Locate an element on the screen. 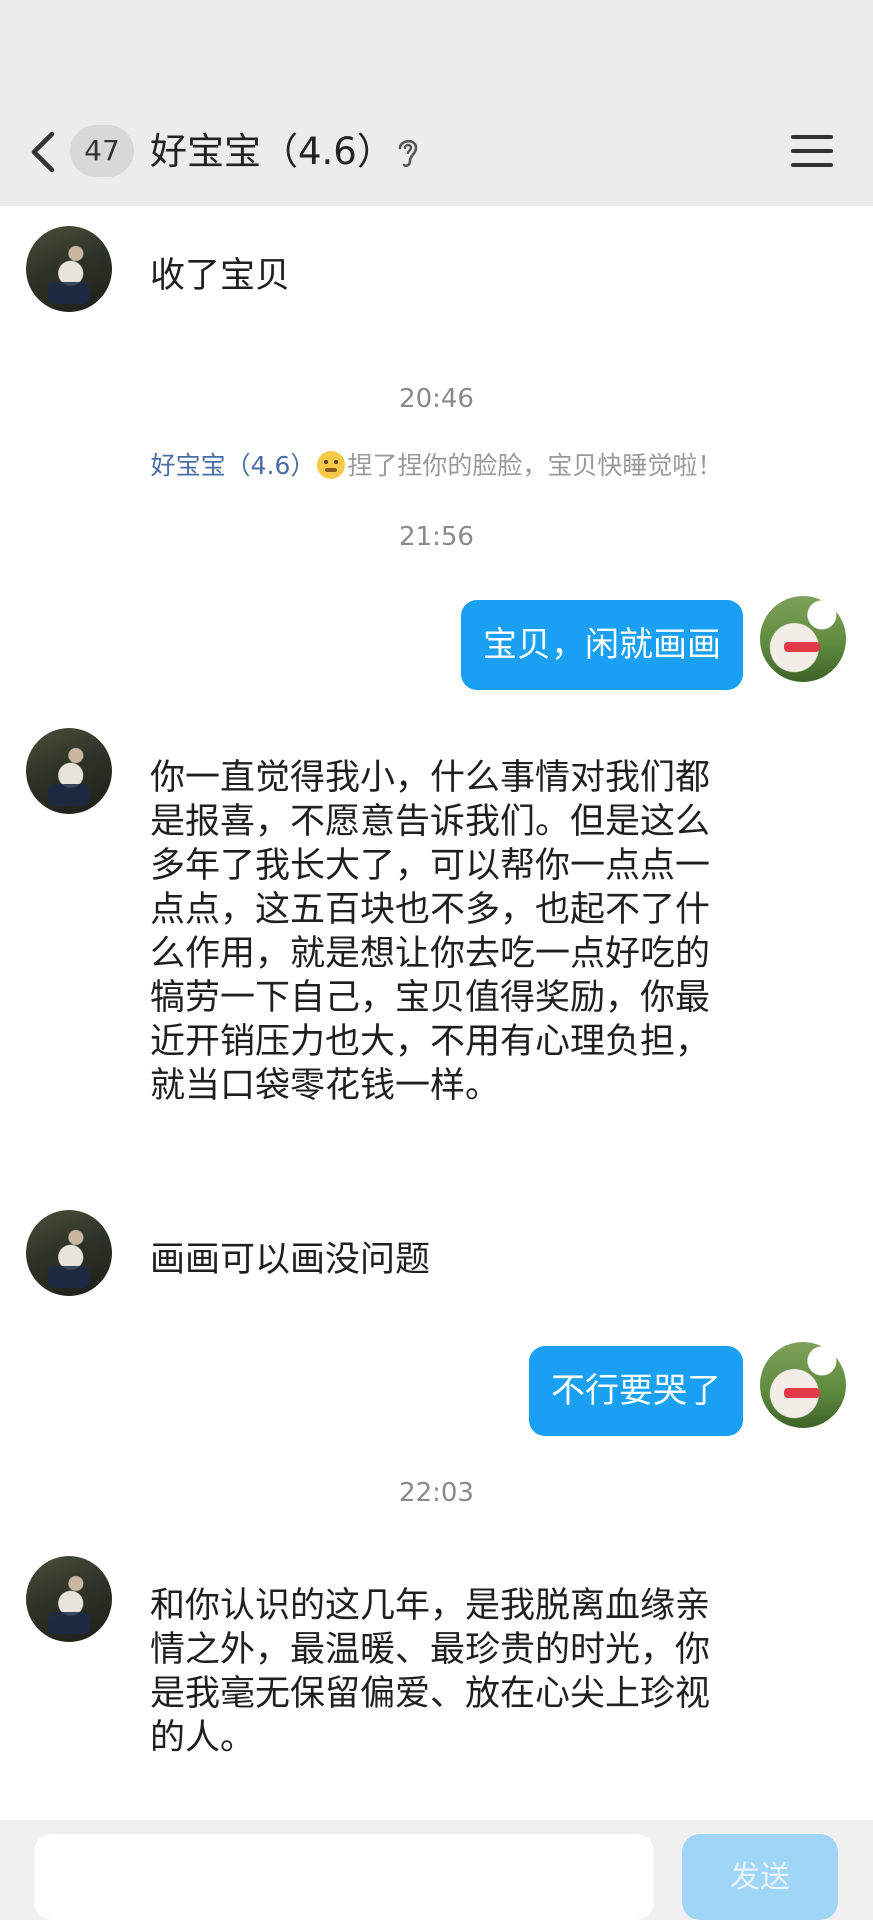 The image size is (873, 1921). chat-title: 好宝宝（4.6） is located at coordinates (272, 151).